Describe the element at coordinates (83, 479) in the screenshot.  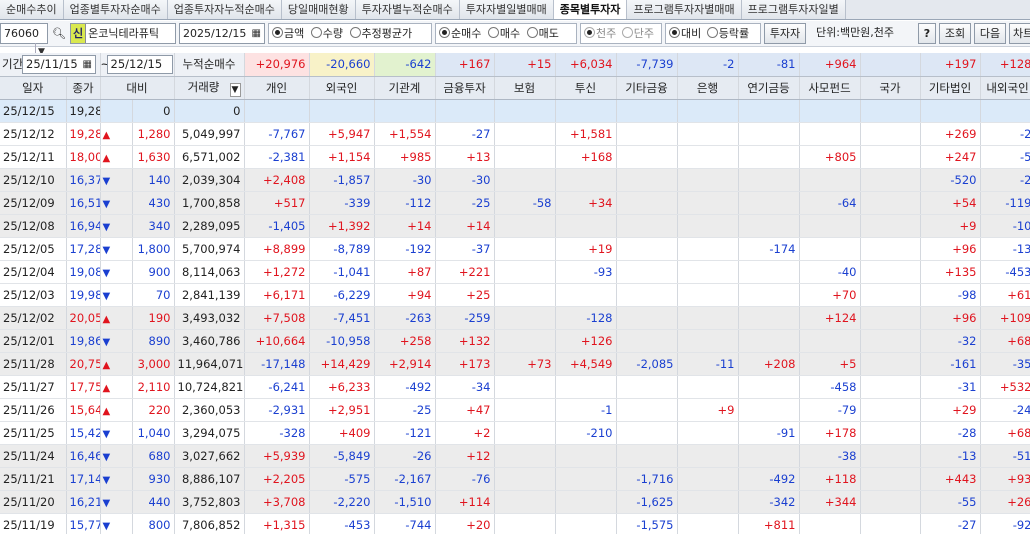
I see `close-cell: 17,140` at that location.